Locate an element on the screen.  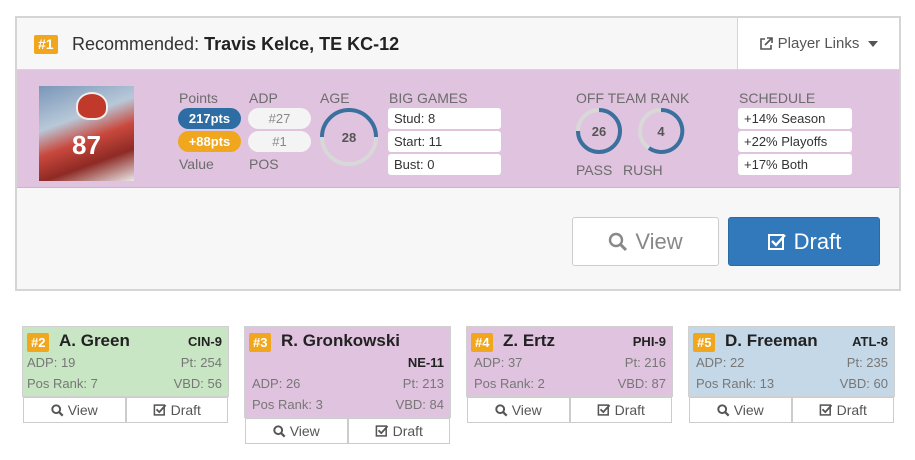
recommended-title: Recommended: Travis Kelce, TE KC-12 is located at coordinates (235, 44).